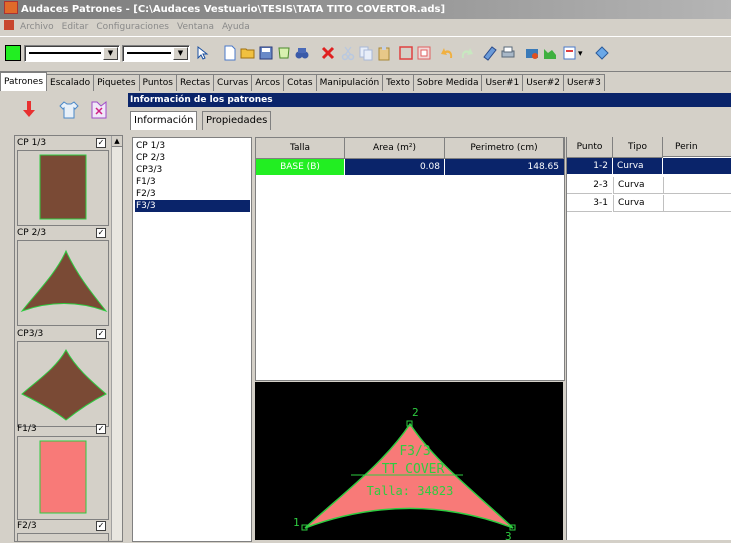 The image size is (731, 543). I want to click on pattern-drawing: 1 2 3 F3/3 TT COVER Talla: 34823, so click(404, 474).